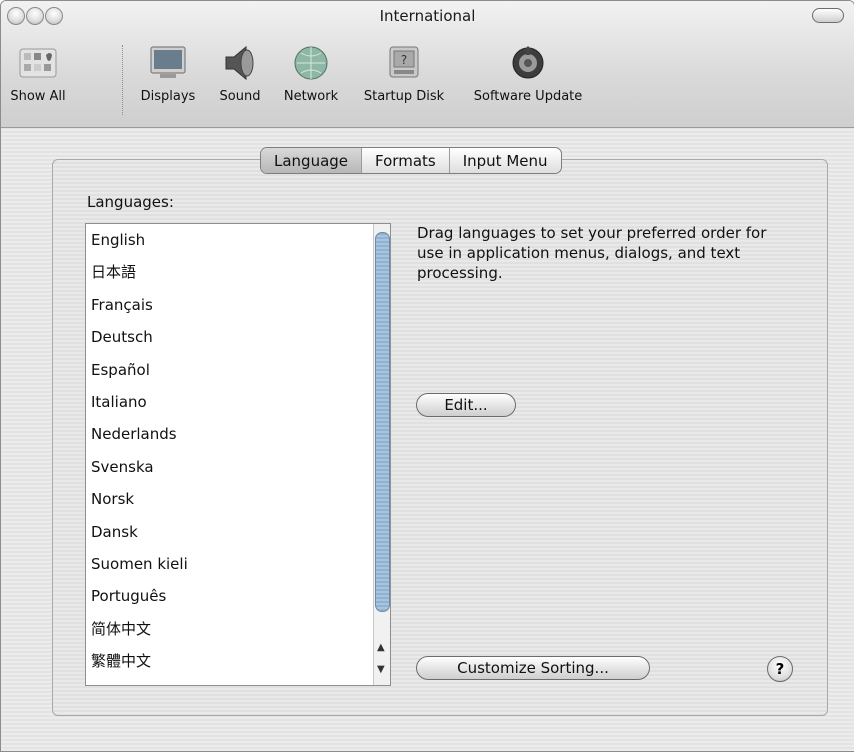  What do you see at coordinates (168, 96) in the screenshot?
I see `toolbar-label: Displays` at bounding box center [168, 96].